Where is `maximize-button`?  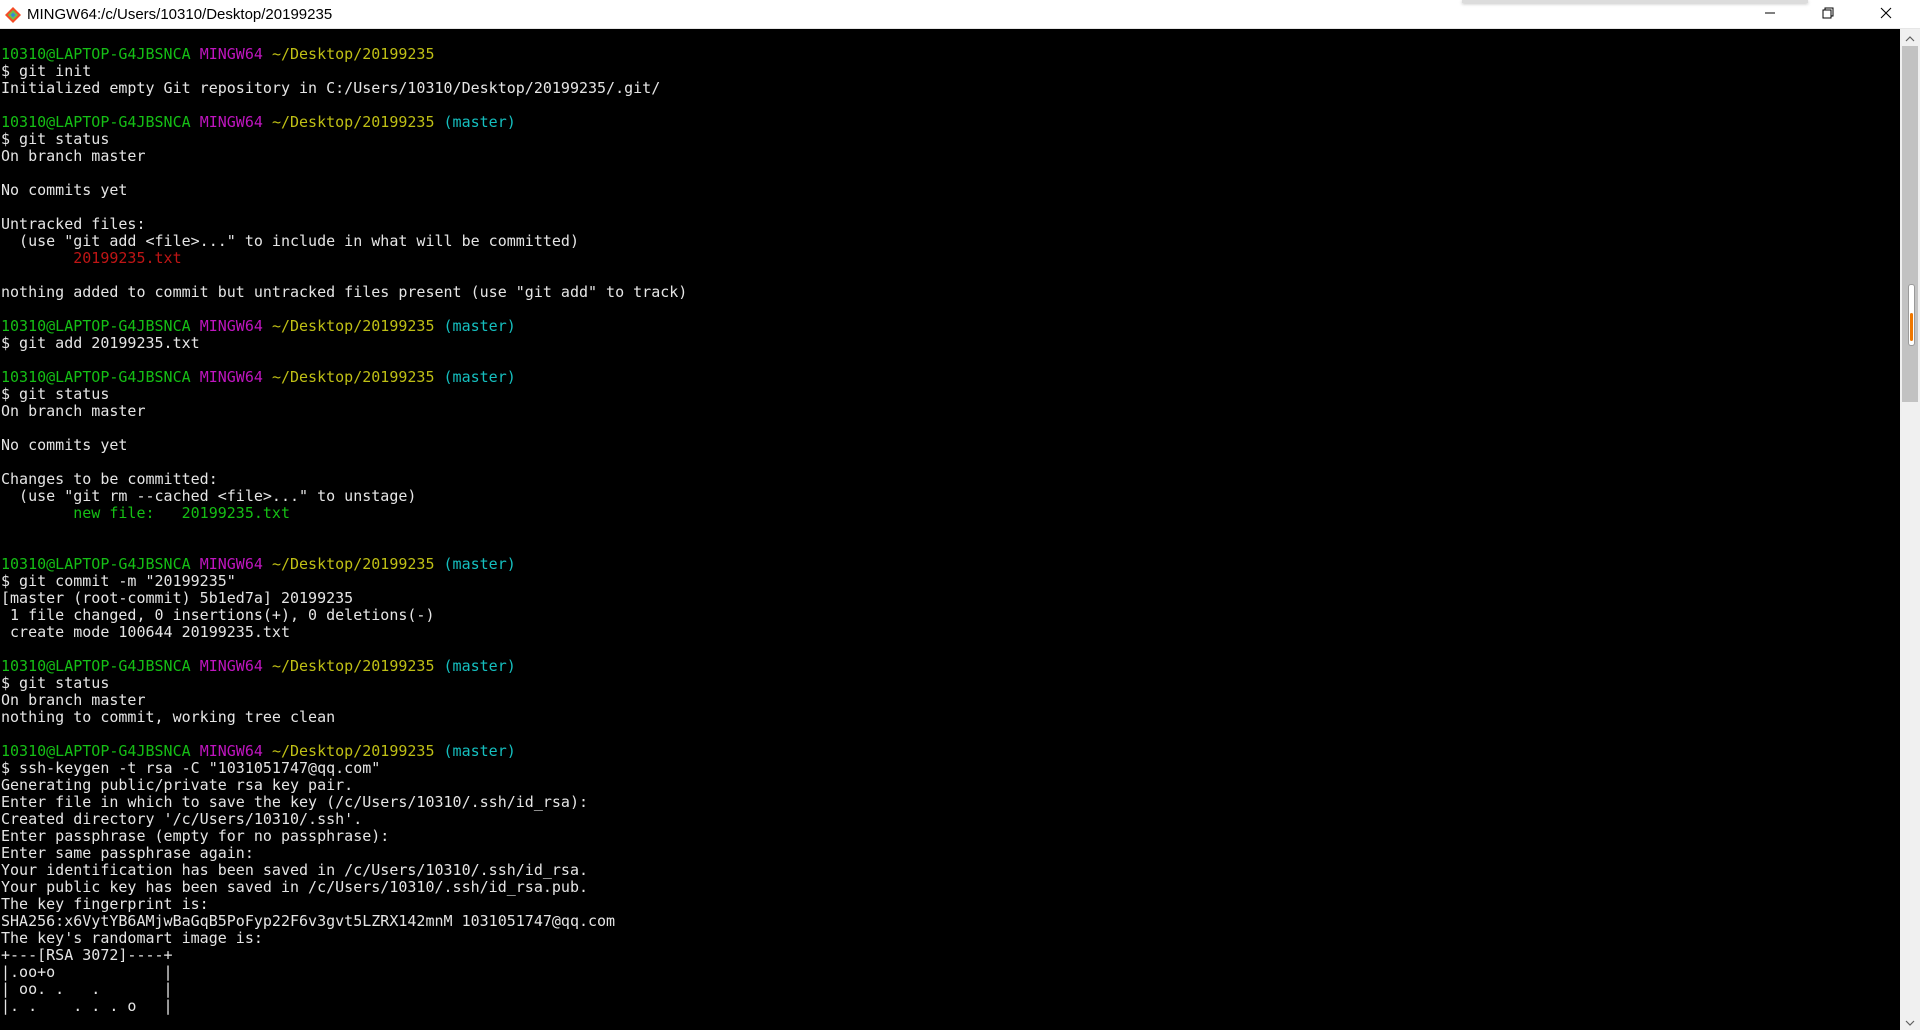
maximize-button is located at coordinates (1828, 14).